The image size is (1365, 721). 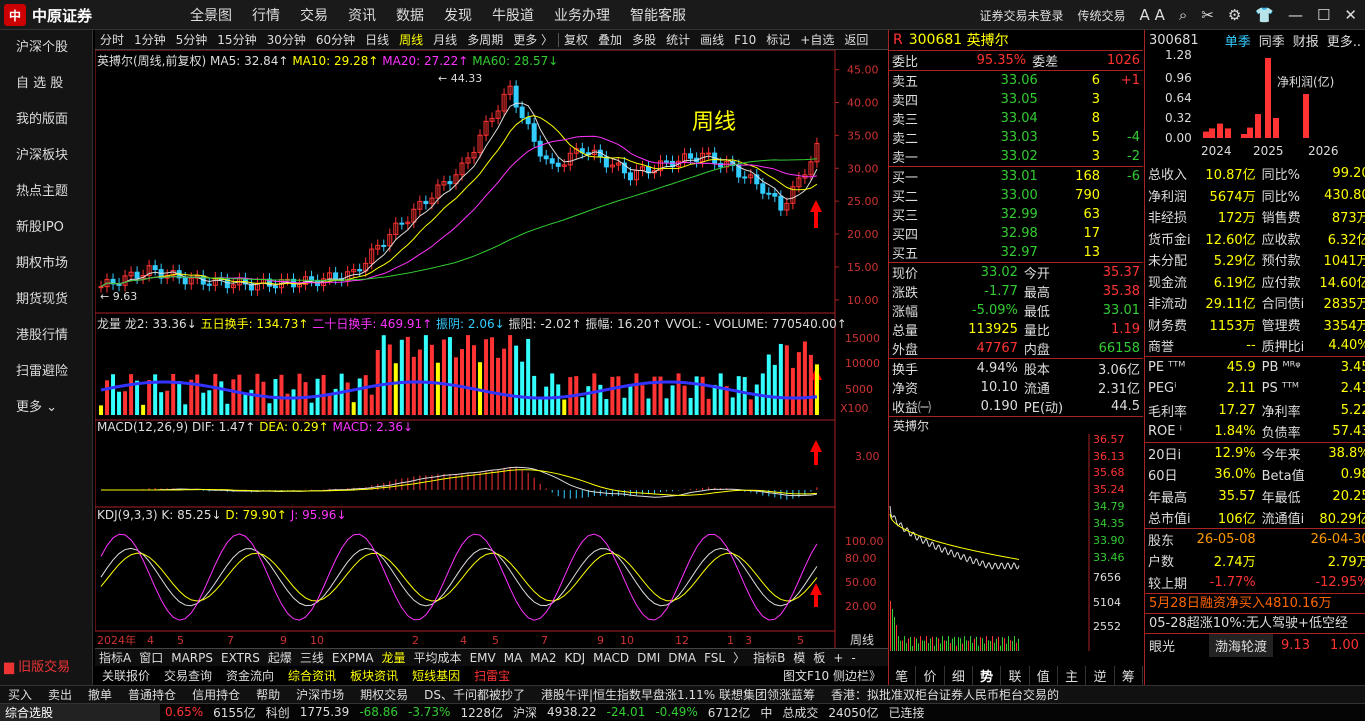 I want to click on menu-item: 资讯, so click(x=362, y=15).